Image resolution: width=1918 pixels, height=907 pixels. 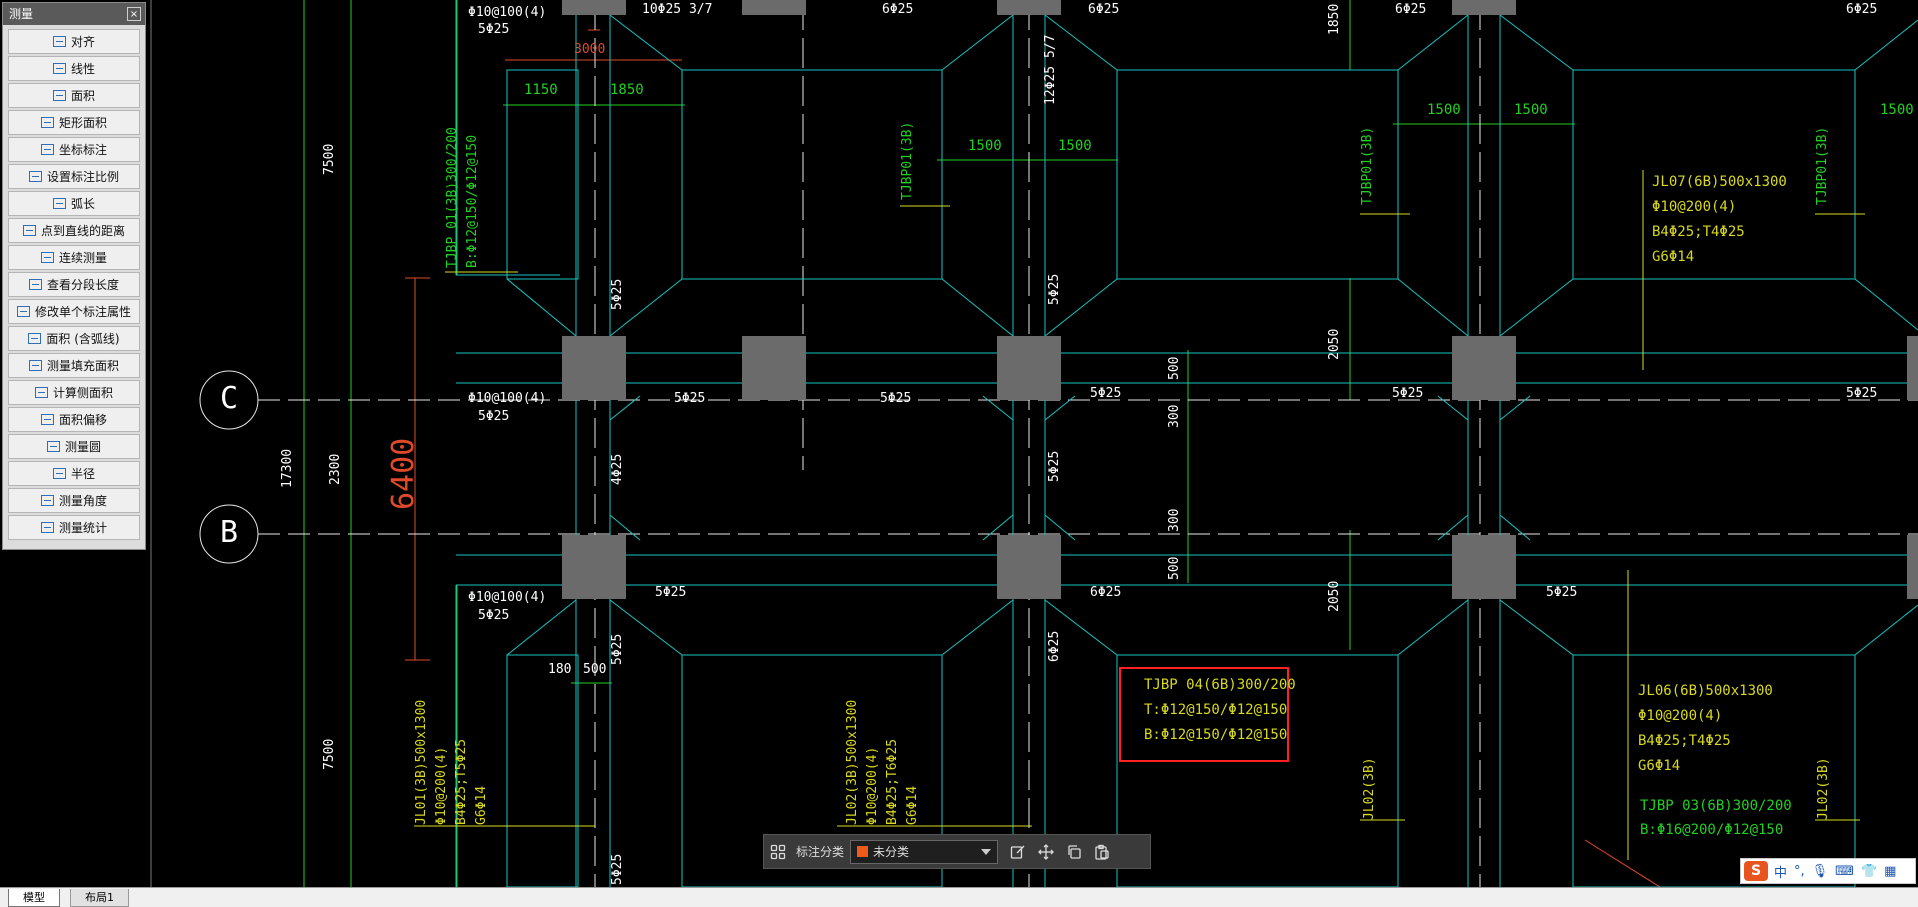 What do you see at coordinates (29, 230) in the screenshot?
I see `point-line-icon` at bounding box center [29, 230].